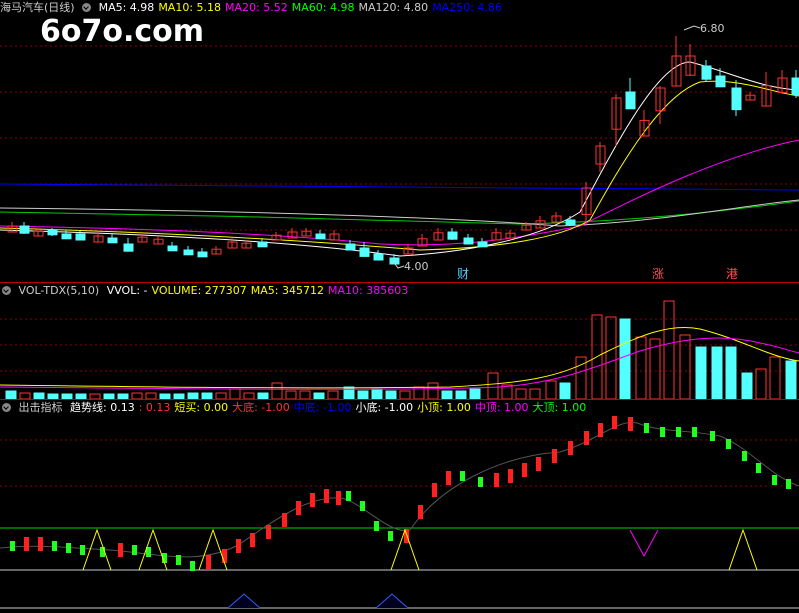  What do you see at coordinates (399, 187) in the screenshot?
I see `ma250-line` at bounding box center [399, 187].